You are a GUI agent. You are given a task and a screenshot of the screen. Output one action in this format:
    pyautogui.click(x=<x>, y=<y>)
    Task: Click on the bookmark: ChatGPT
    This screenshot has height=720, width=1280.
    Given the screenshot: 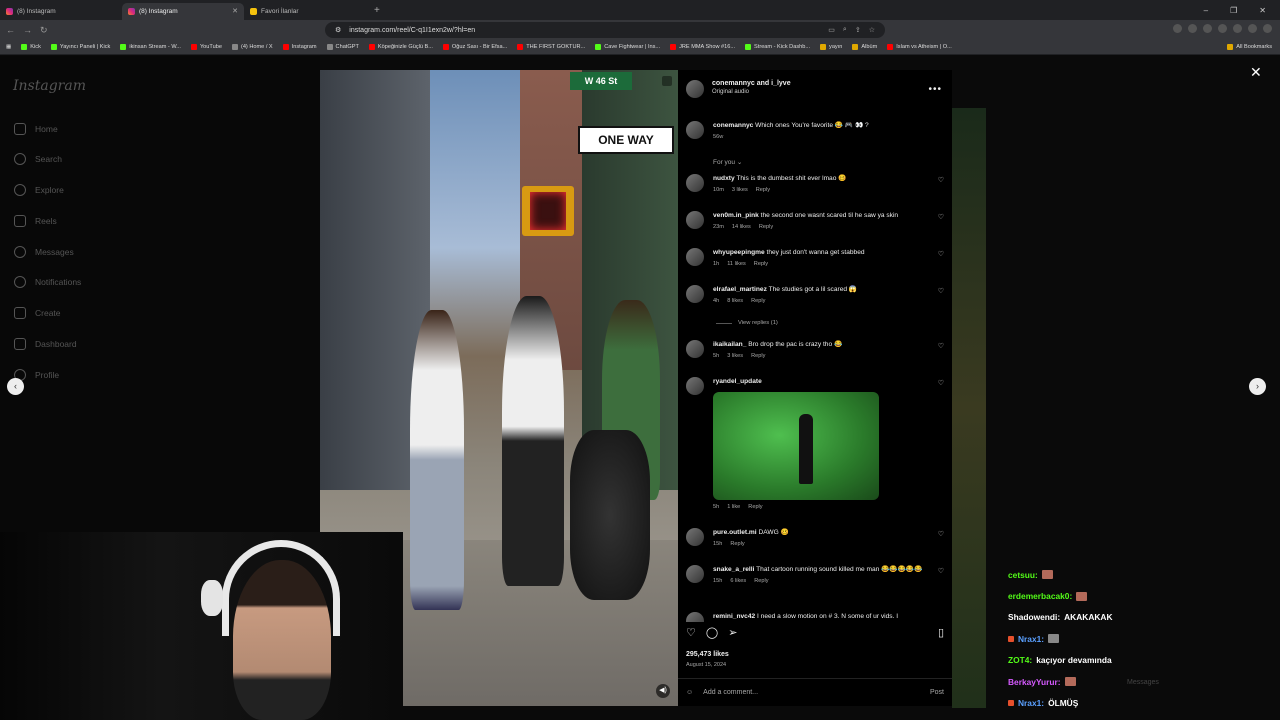 What is the action you would take?
    pyautogui.click(x=342, y=47)
    